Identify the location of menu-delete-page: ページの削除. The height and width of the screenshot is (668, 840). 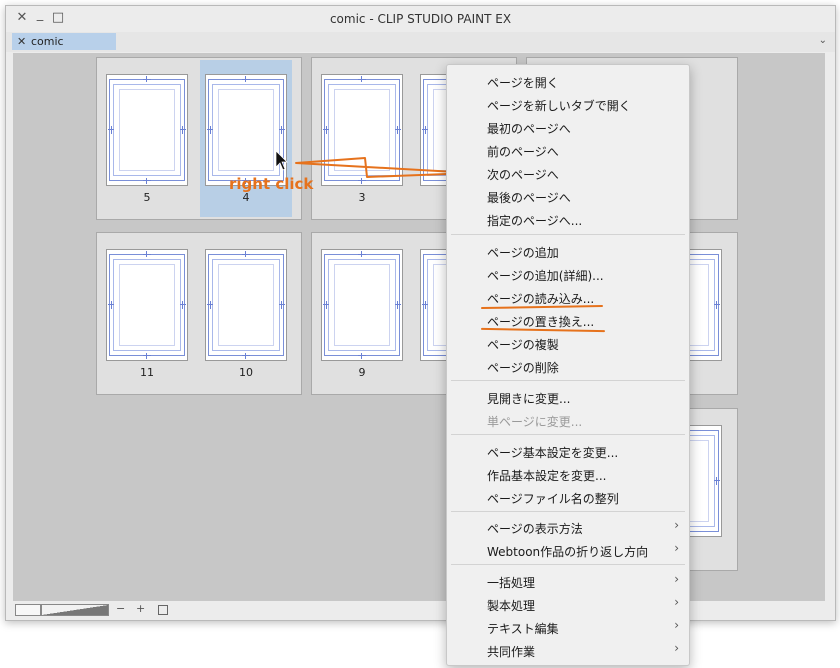
(523, 367).